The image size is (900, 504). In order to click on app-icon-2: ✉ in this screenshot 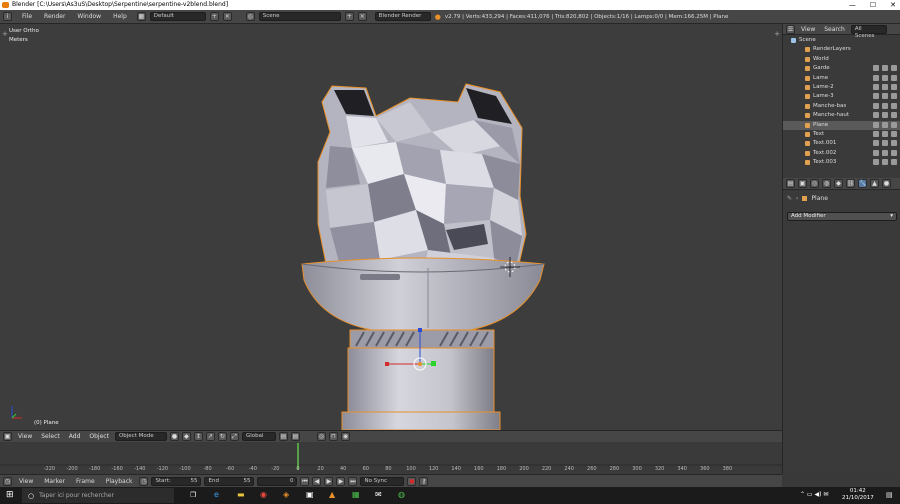, I will do `click(378, 494)`.